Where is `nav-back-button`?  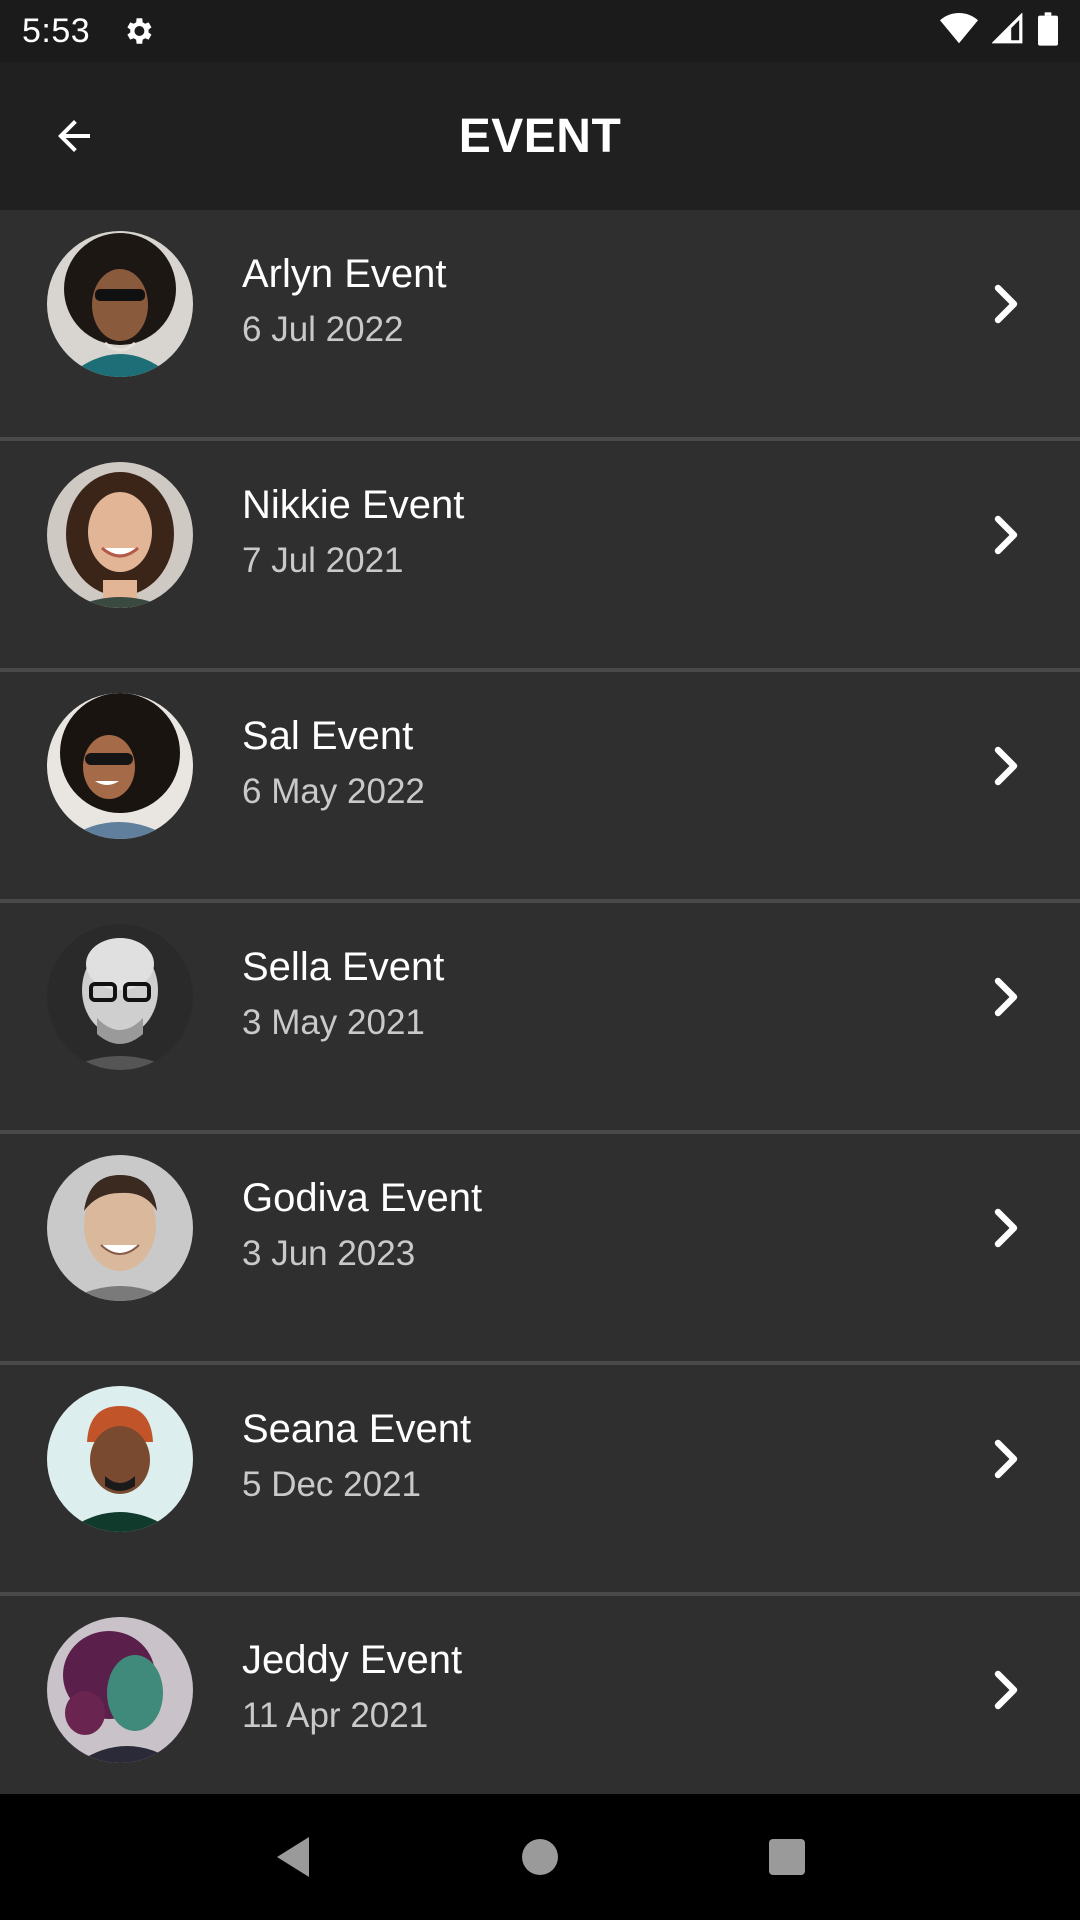
nav-back-button is located at coordinates (293, 1857).